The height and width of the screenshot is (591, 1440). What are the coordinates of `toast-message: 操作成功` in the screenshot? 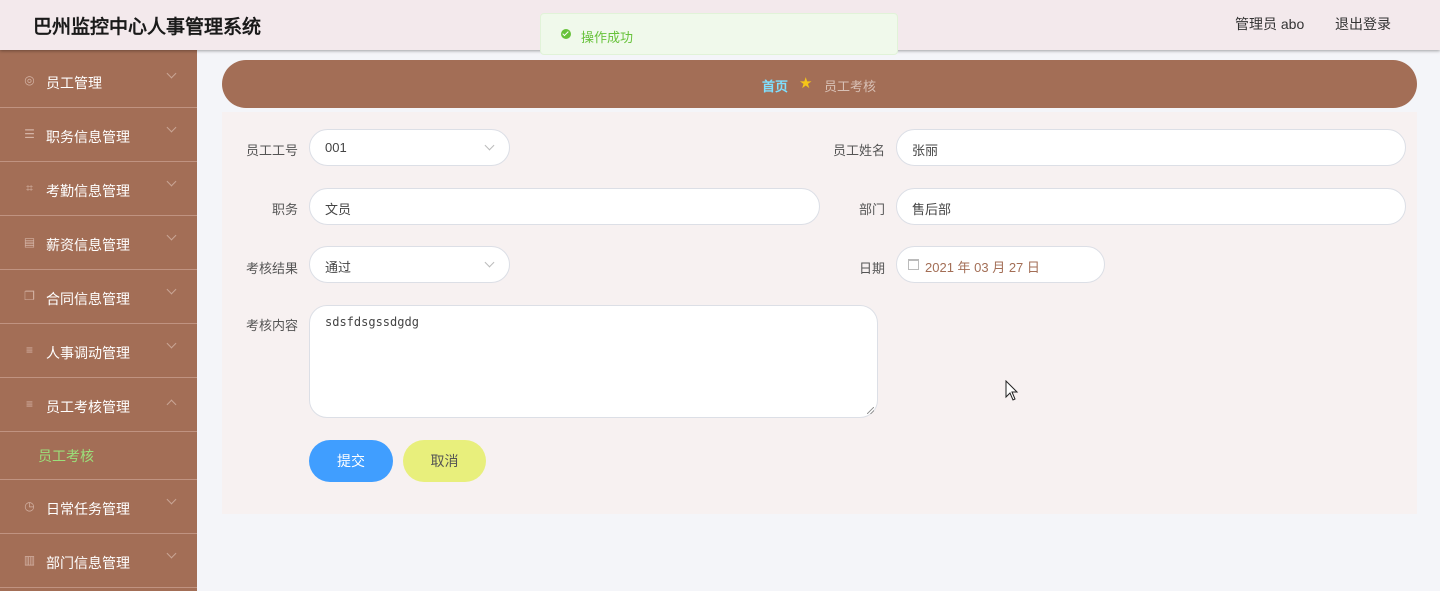 It's located at (607, 37).